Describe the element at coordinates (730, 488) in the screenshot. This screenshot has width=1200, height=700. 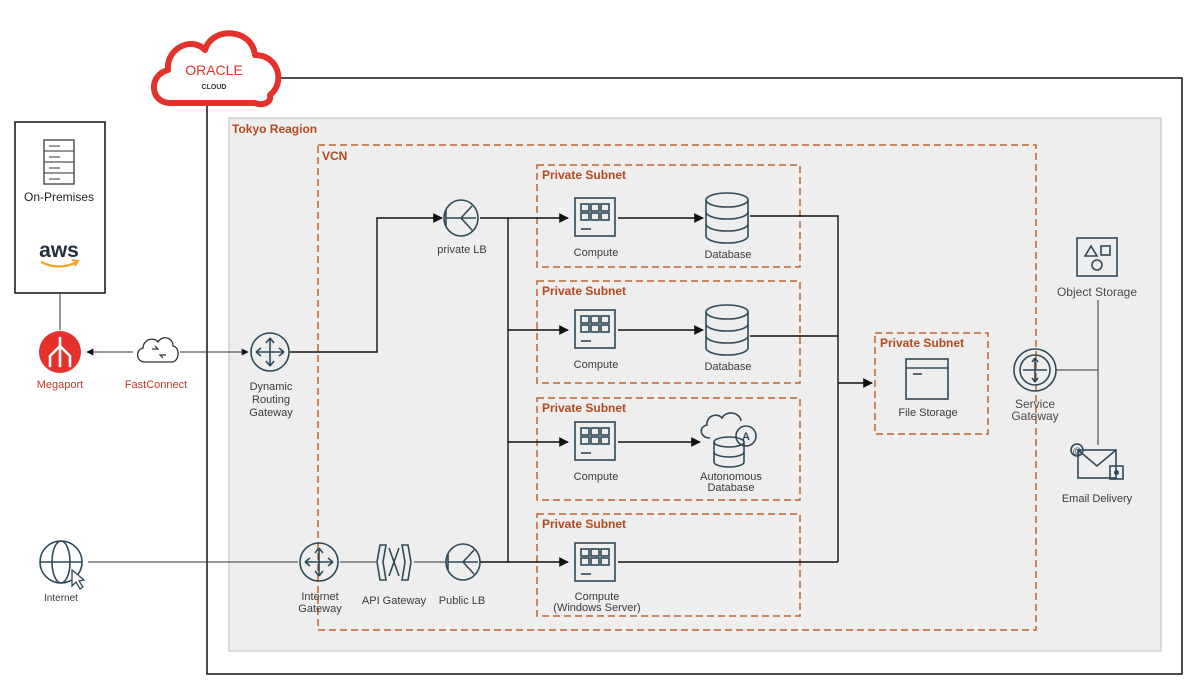
I see `autonomous-db-label-line2: Database` at that location.